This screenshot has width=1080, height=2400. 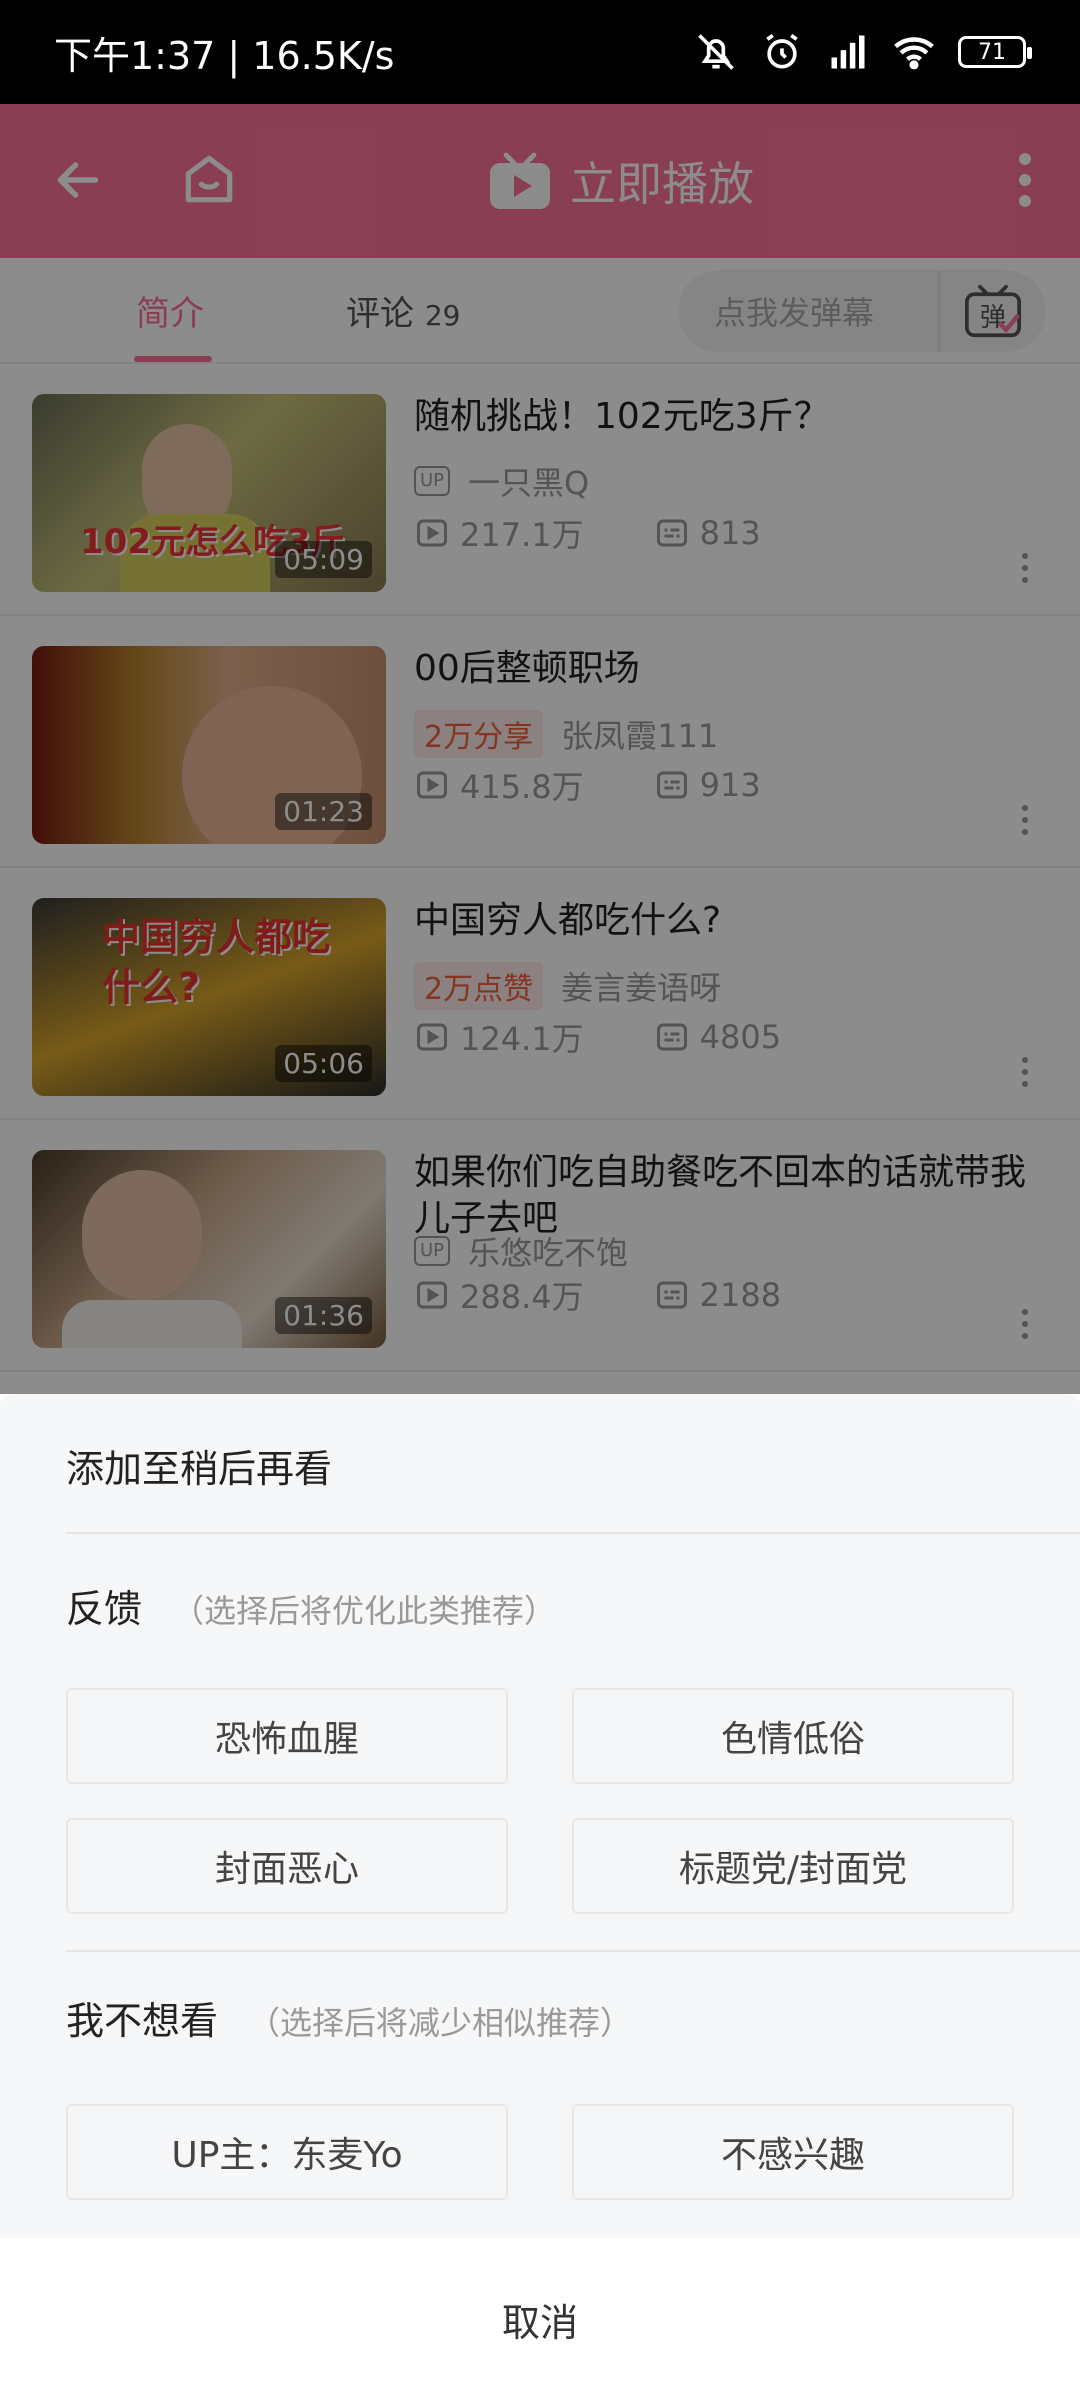 I want to click on status-time: 下午1:37 | 16.5K/s, so click(x=224, y=55).